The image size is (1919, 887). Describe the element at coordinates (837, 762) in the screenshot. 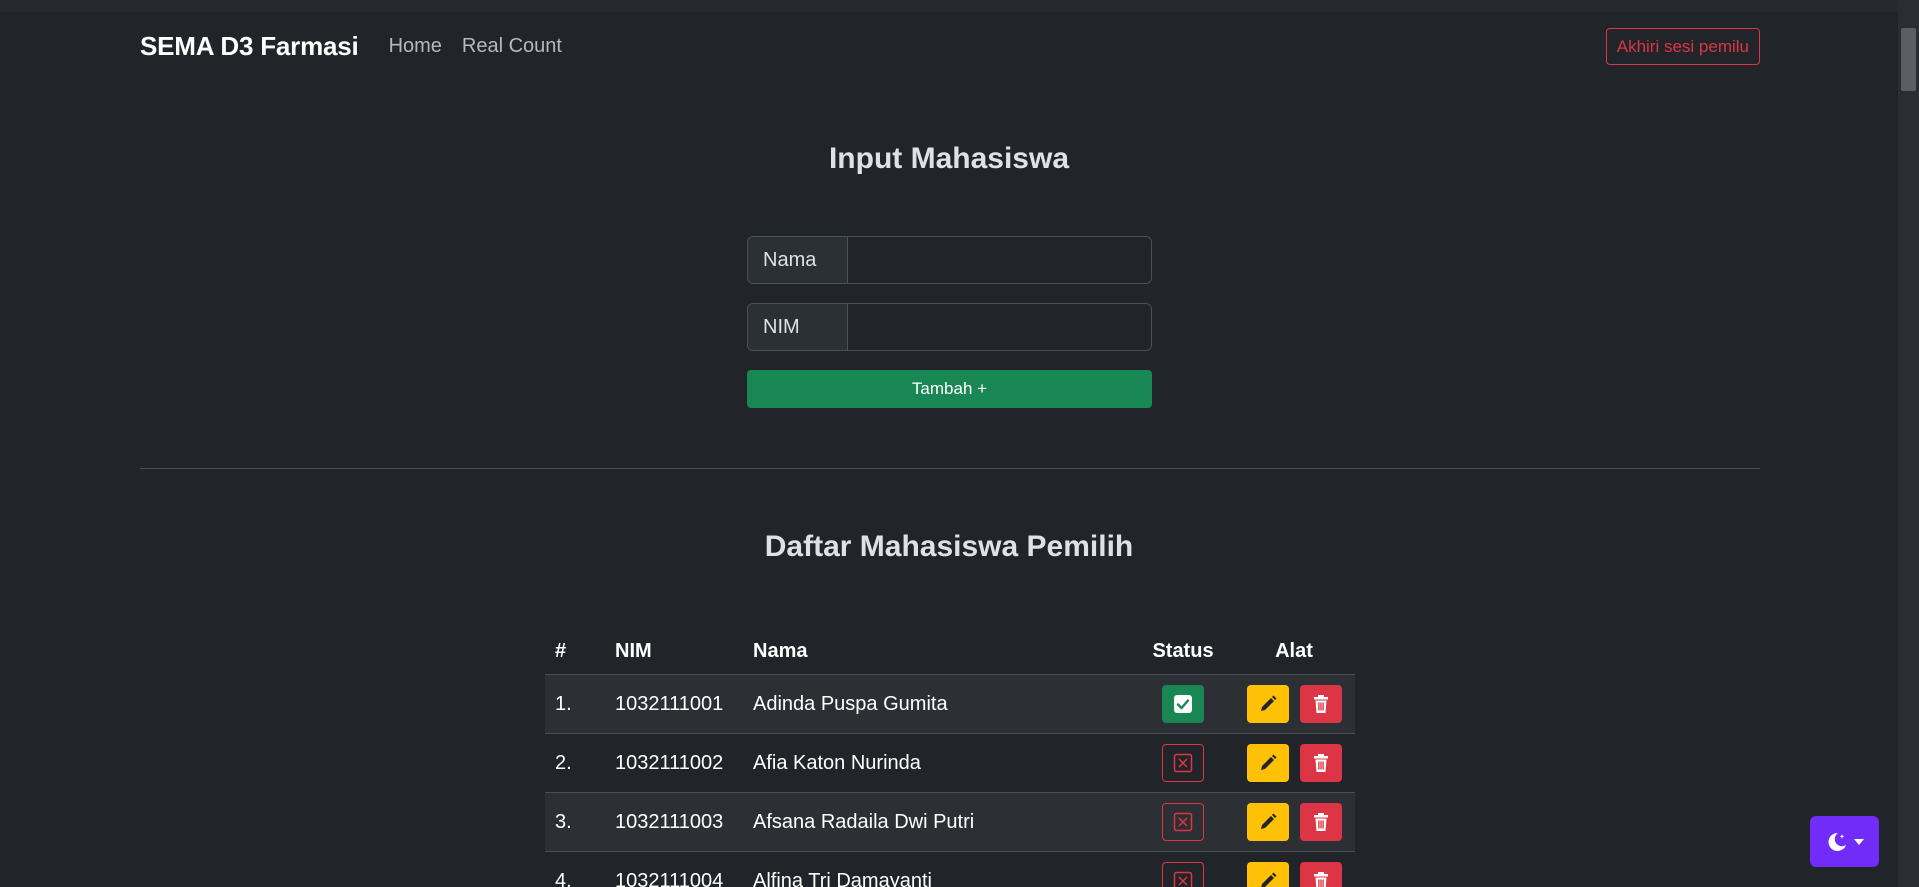

I see `row-nama: Afia Katon Nurinda` at that location.